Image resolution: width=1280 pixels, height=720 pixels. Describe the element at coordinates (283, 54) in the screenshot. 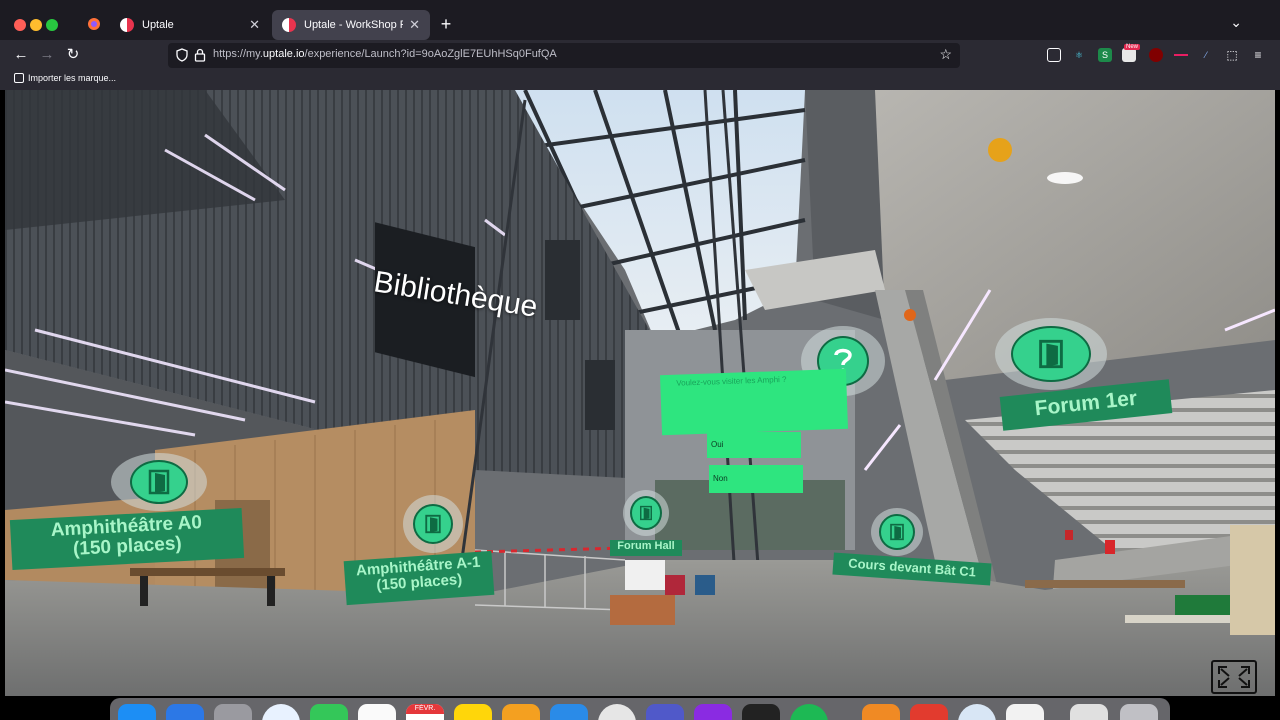

I see `url-domain: uptale.io` at that location.